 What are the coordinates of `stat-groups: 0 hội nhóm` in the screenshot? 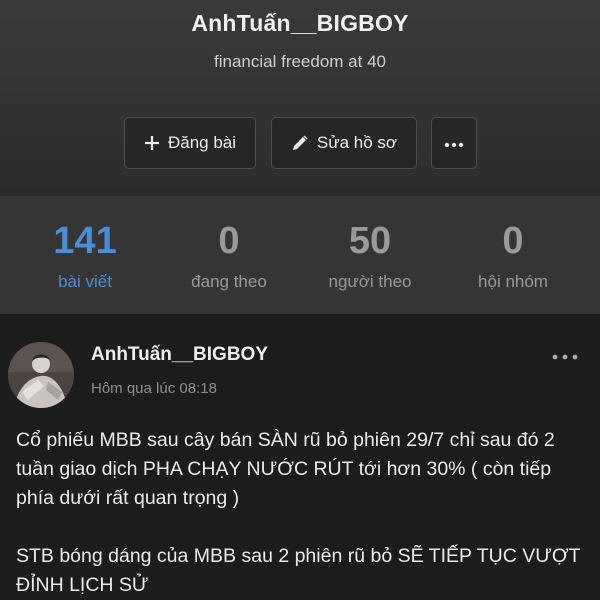 It's located at (513, 254).